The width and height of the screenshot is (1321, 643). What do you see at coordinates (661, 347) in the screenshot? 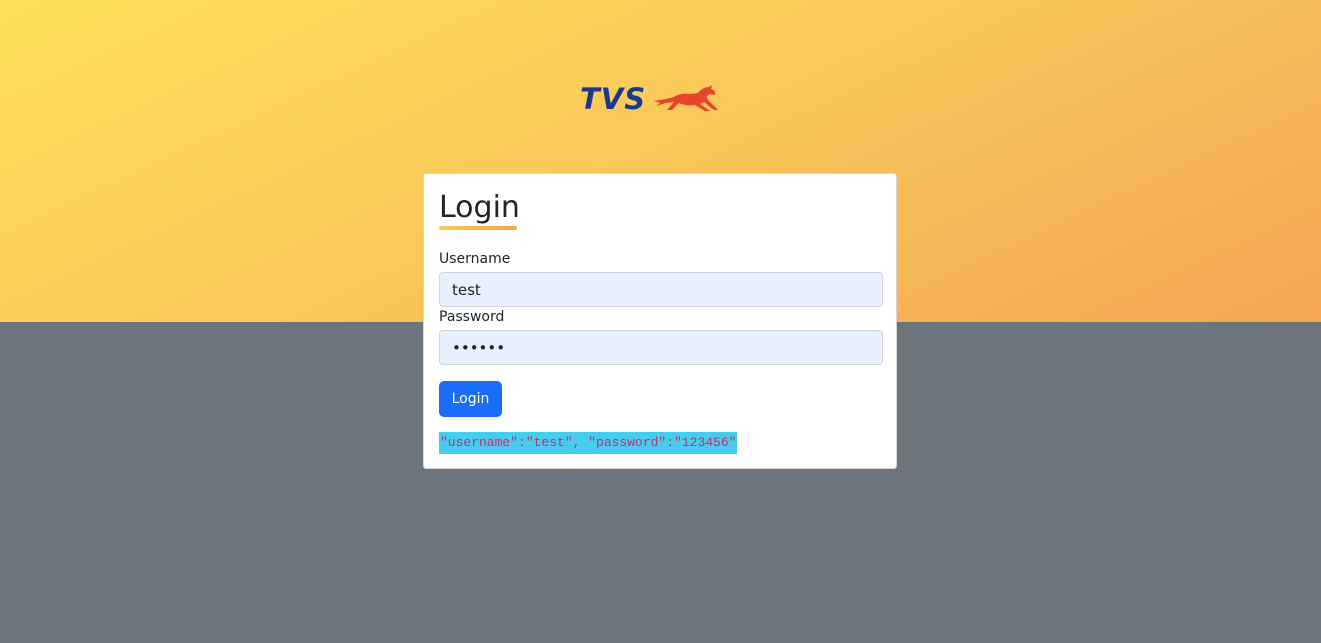
I see `password-input` at bounding box center [661, 347].